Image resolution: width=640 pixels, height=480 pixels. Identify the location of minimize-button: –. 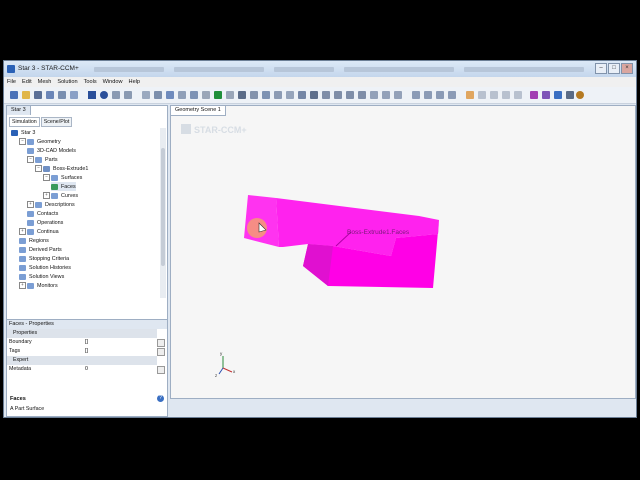
(601, 68).